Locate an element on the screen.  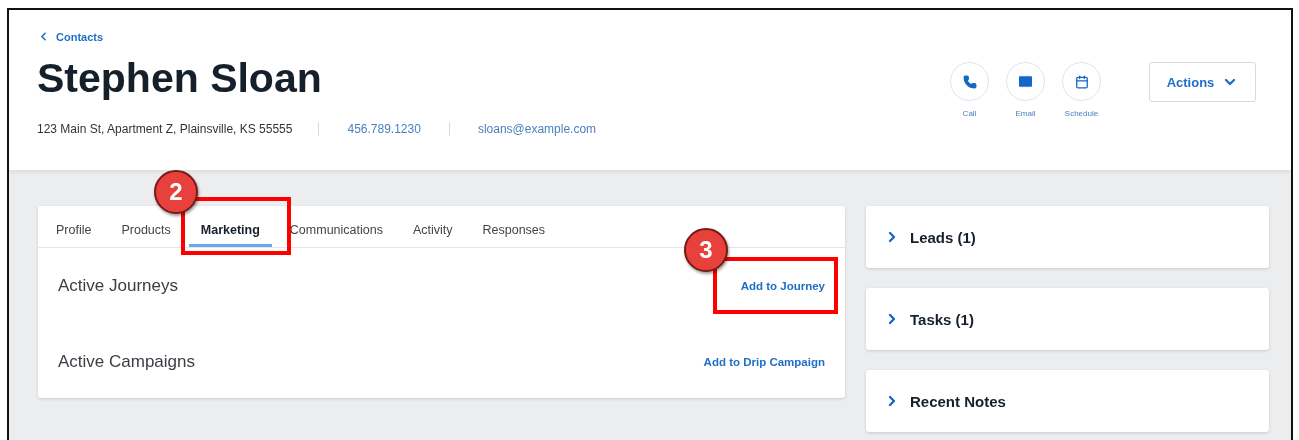
section-title: Active Journeys is located at coordinates (118, 286).